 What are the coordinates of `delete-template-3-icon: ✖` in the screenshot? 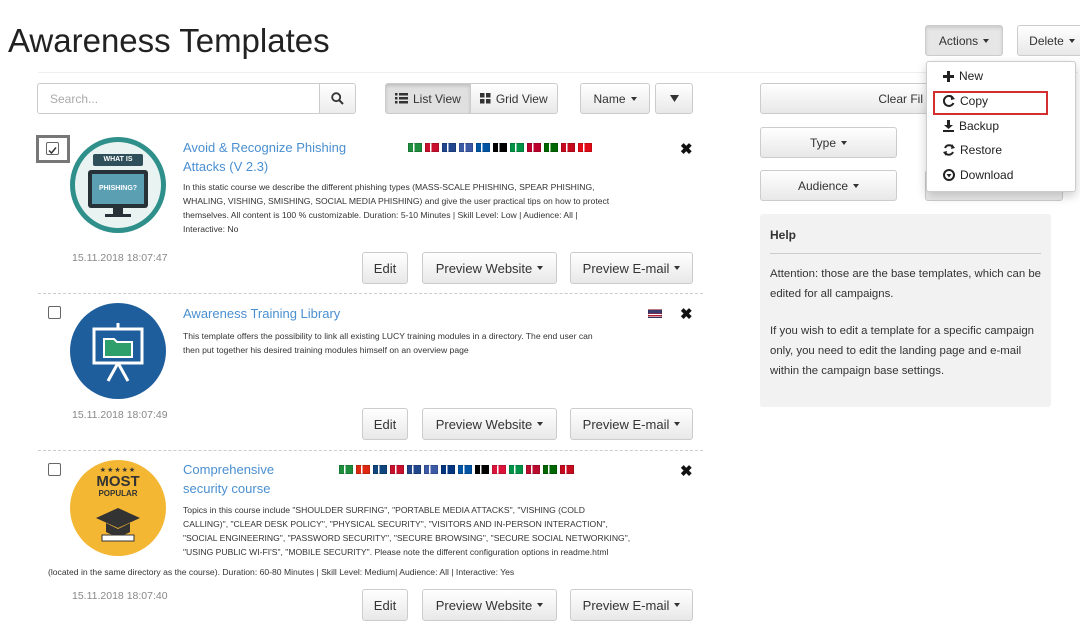 It's located at (686, 471).